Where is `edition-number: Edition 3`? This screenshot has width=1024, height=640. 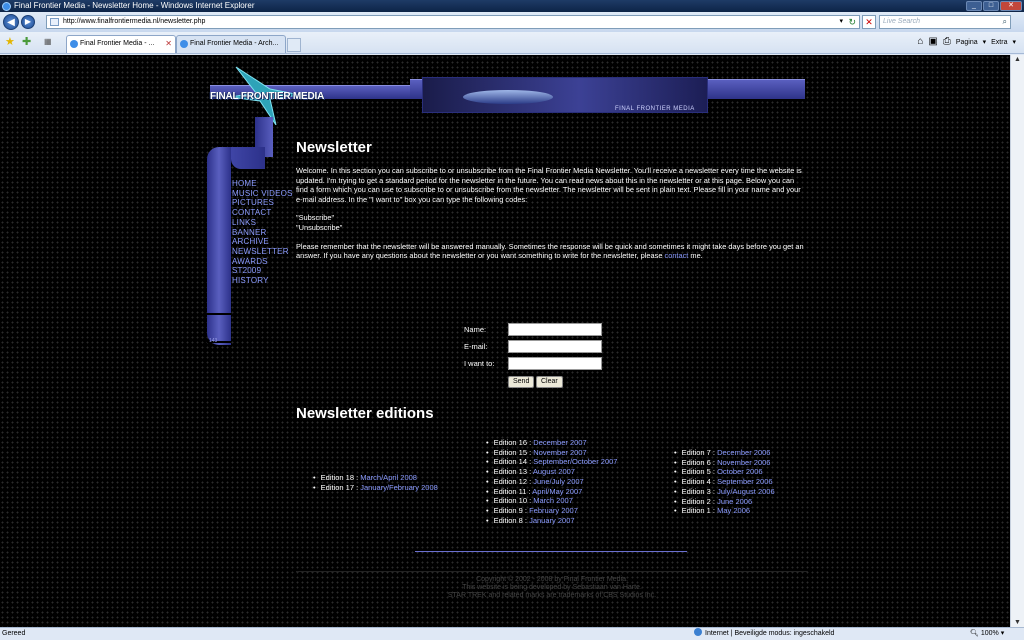
edition-number: Edition 3 is located at coordinates (696, 491).